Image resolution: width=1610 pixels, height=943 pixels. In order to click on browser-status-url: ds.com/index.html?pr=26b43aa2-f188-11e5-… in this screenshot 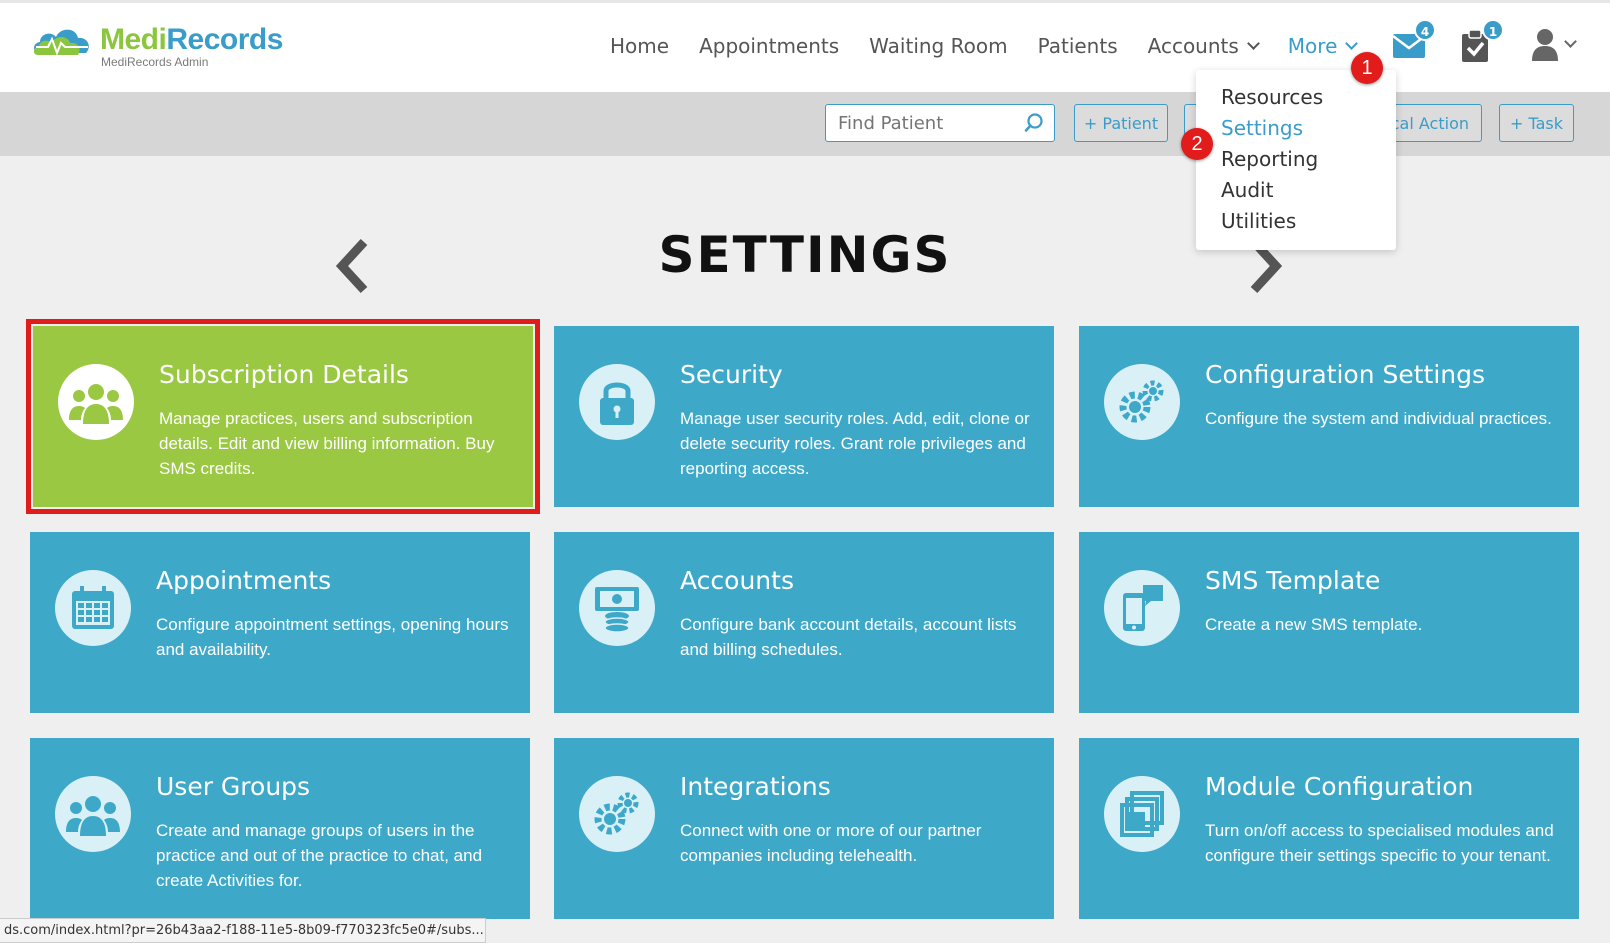, I will do `click(243, 930)`.